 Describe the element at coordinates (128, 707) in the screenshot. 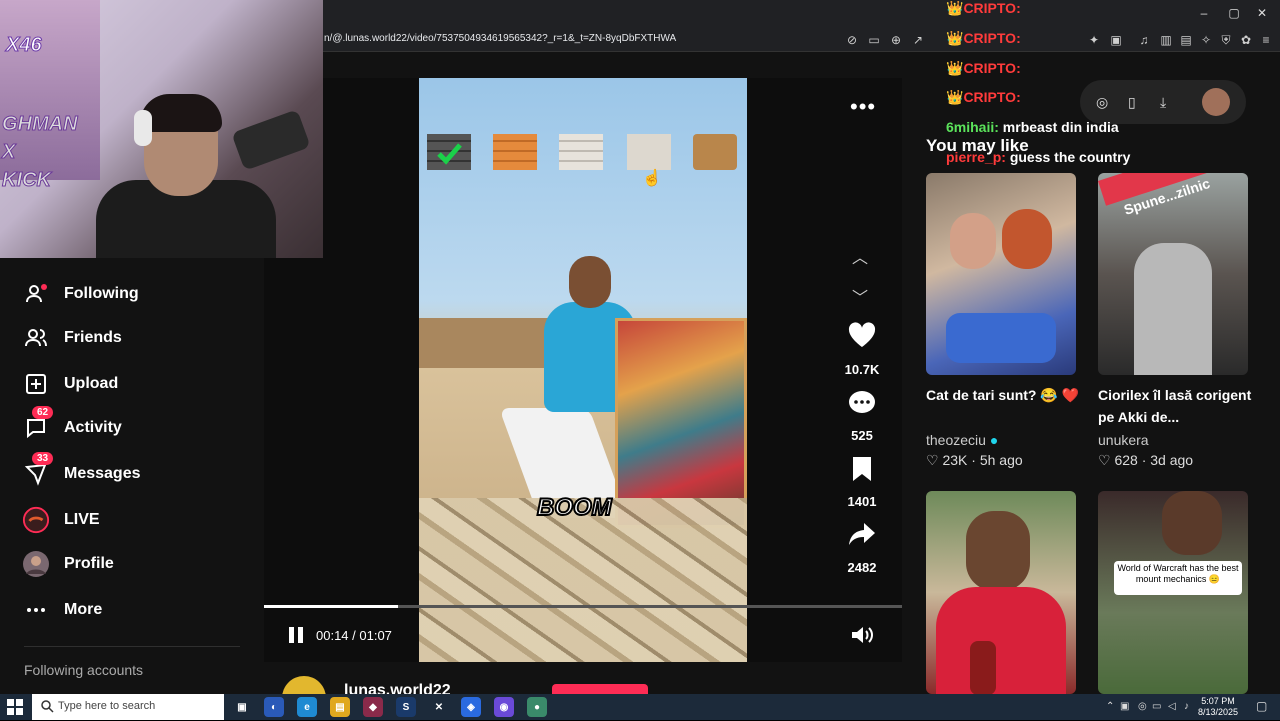

I see `taskbar-search: Type here to search` at that location.